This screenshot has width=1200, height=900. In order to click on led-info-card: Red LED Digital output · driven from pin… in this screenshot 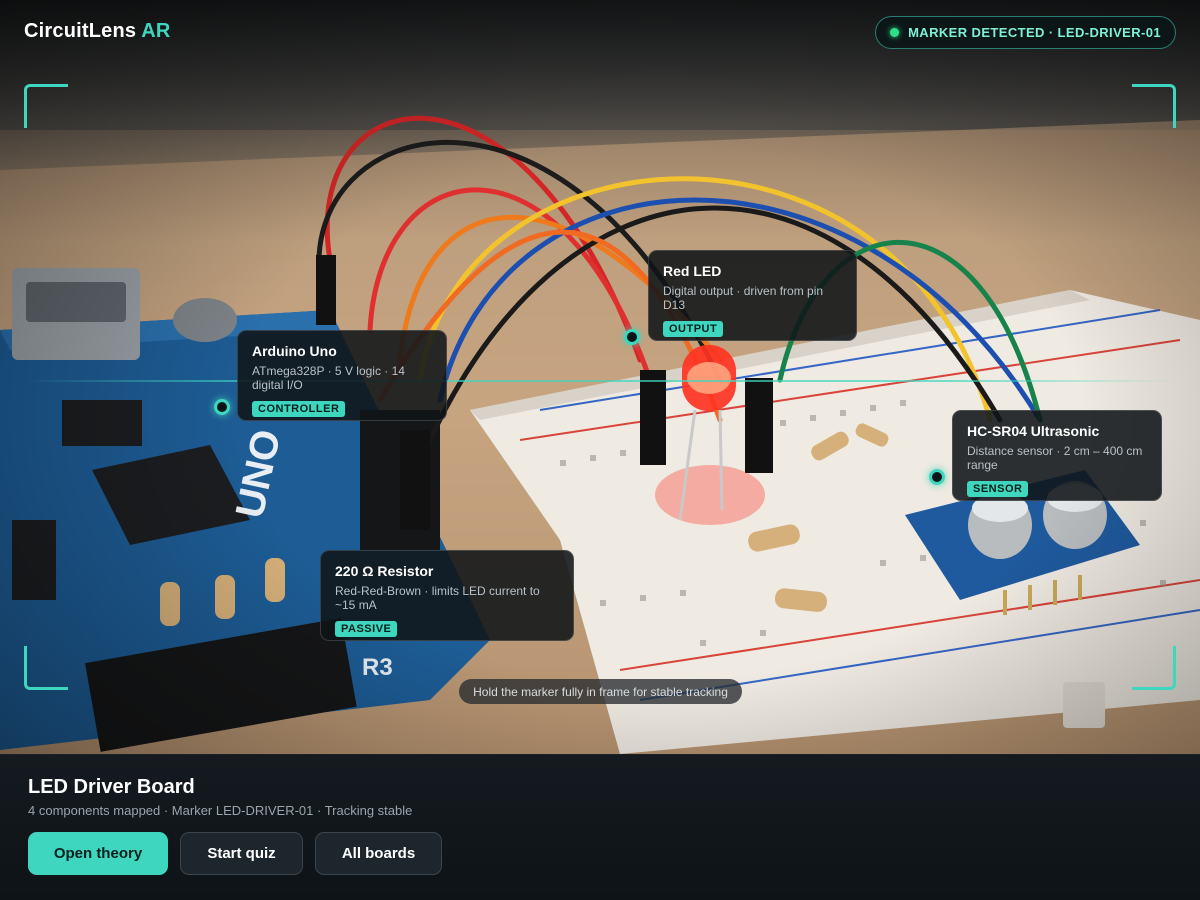, I will do `click(752, 295)`.